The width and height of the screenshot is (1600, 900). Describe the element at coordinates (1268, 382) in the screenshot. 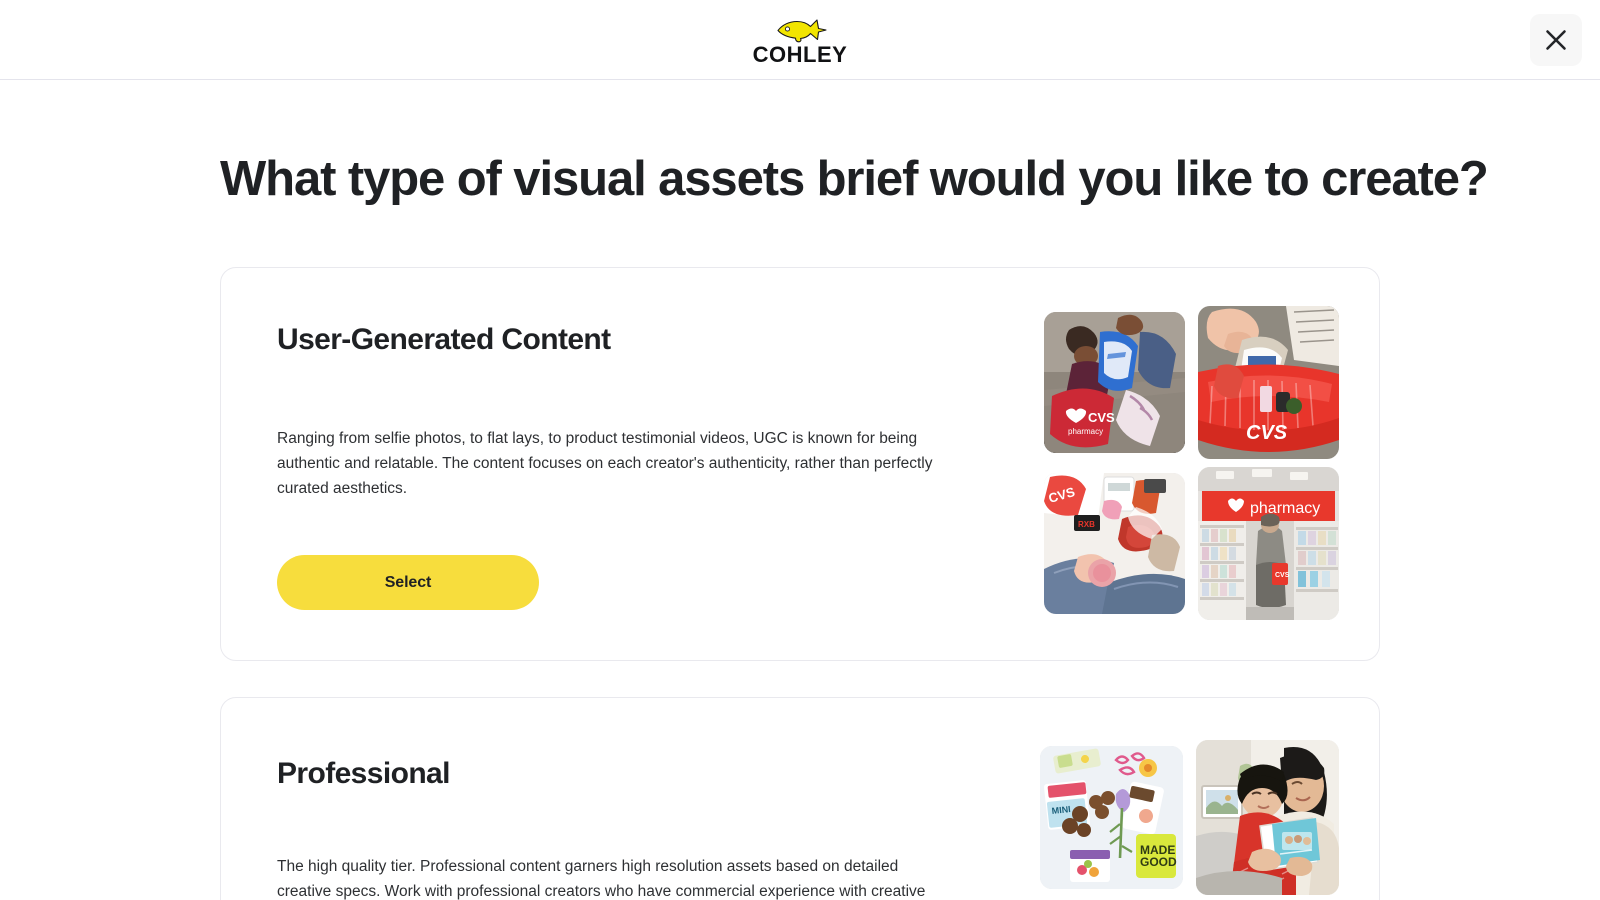

I see `gallery-image-1: CVS` at that location.